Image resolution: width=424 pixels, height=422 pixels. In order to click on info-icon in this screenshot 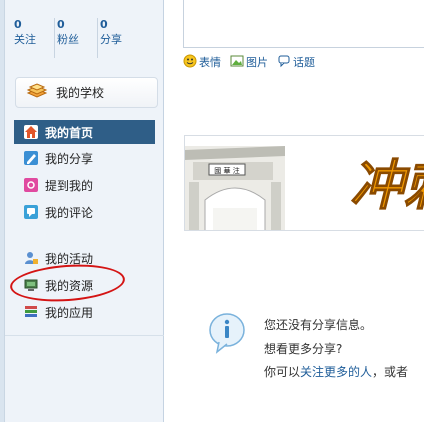, I will do `click(227, 335)`.